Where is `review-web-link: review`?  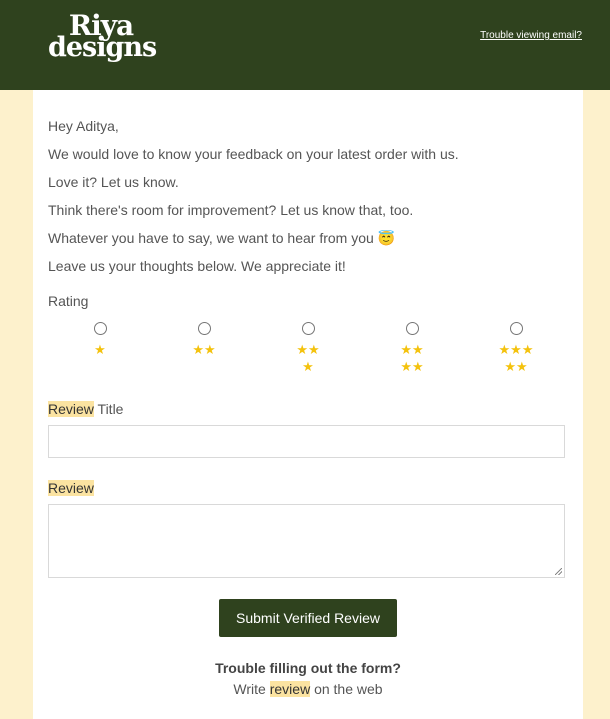 review-web-link: review is located at coordinates (290, 689).